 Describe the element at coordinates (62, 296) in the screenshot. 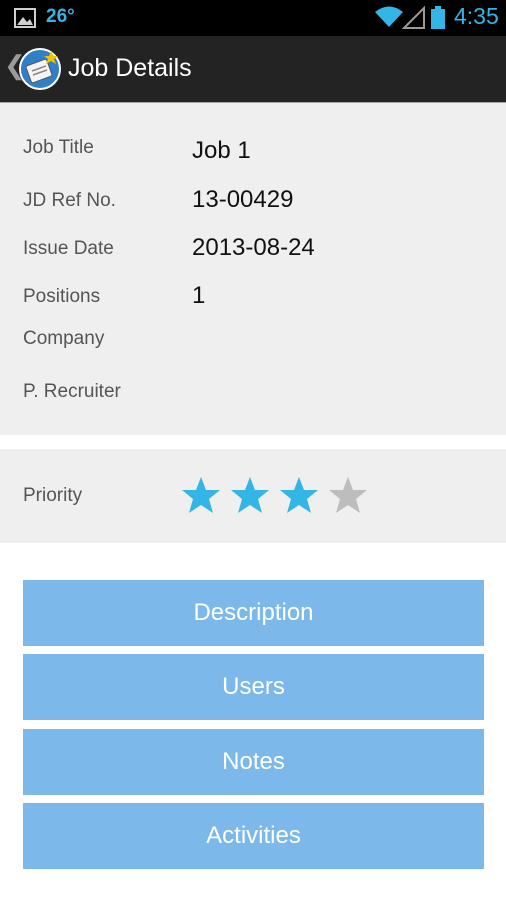

I see `positions-label: Positions` at that location.